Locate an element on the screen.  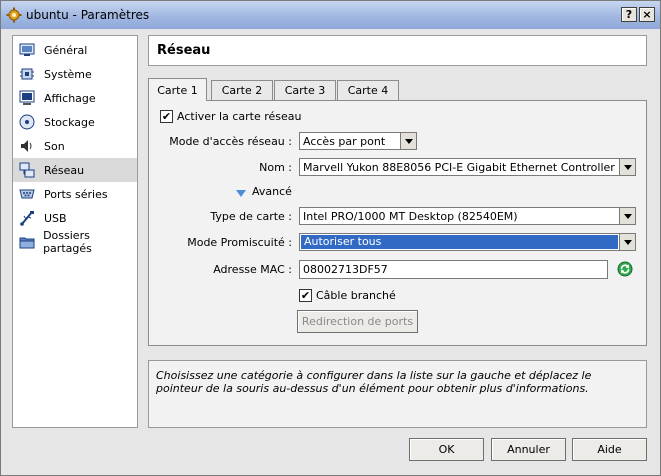
promisc-mode-value: Autoriser tous is located at coordinates (459, 242).